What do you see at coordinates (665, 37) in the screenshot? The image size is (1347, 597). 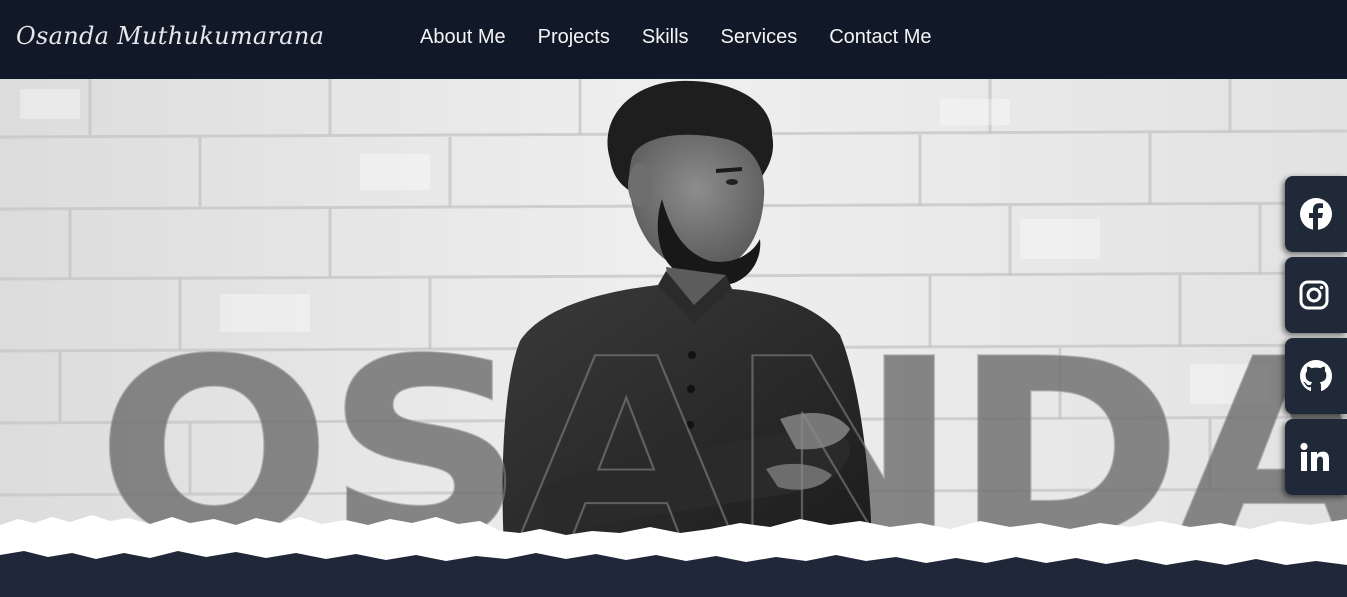 I see `nav-link-skills: Skills` at bounding box center [665, 37].